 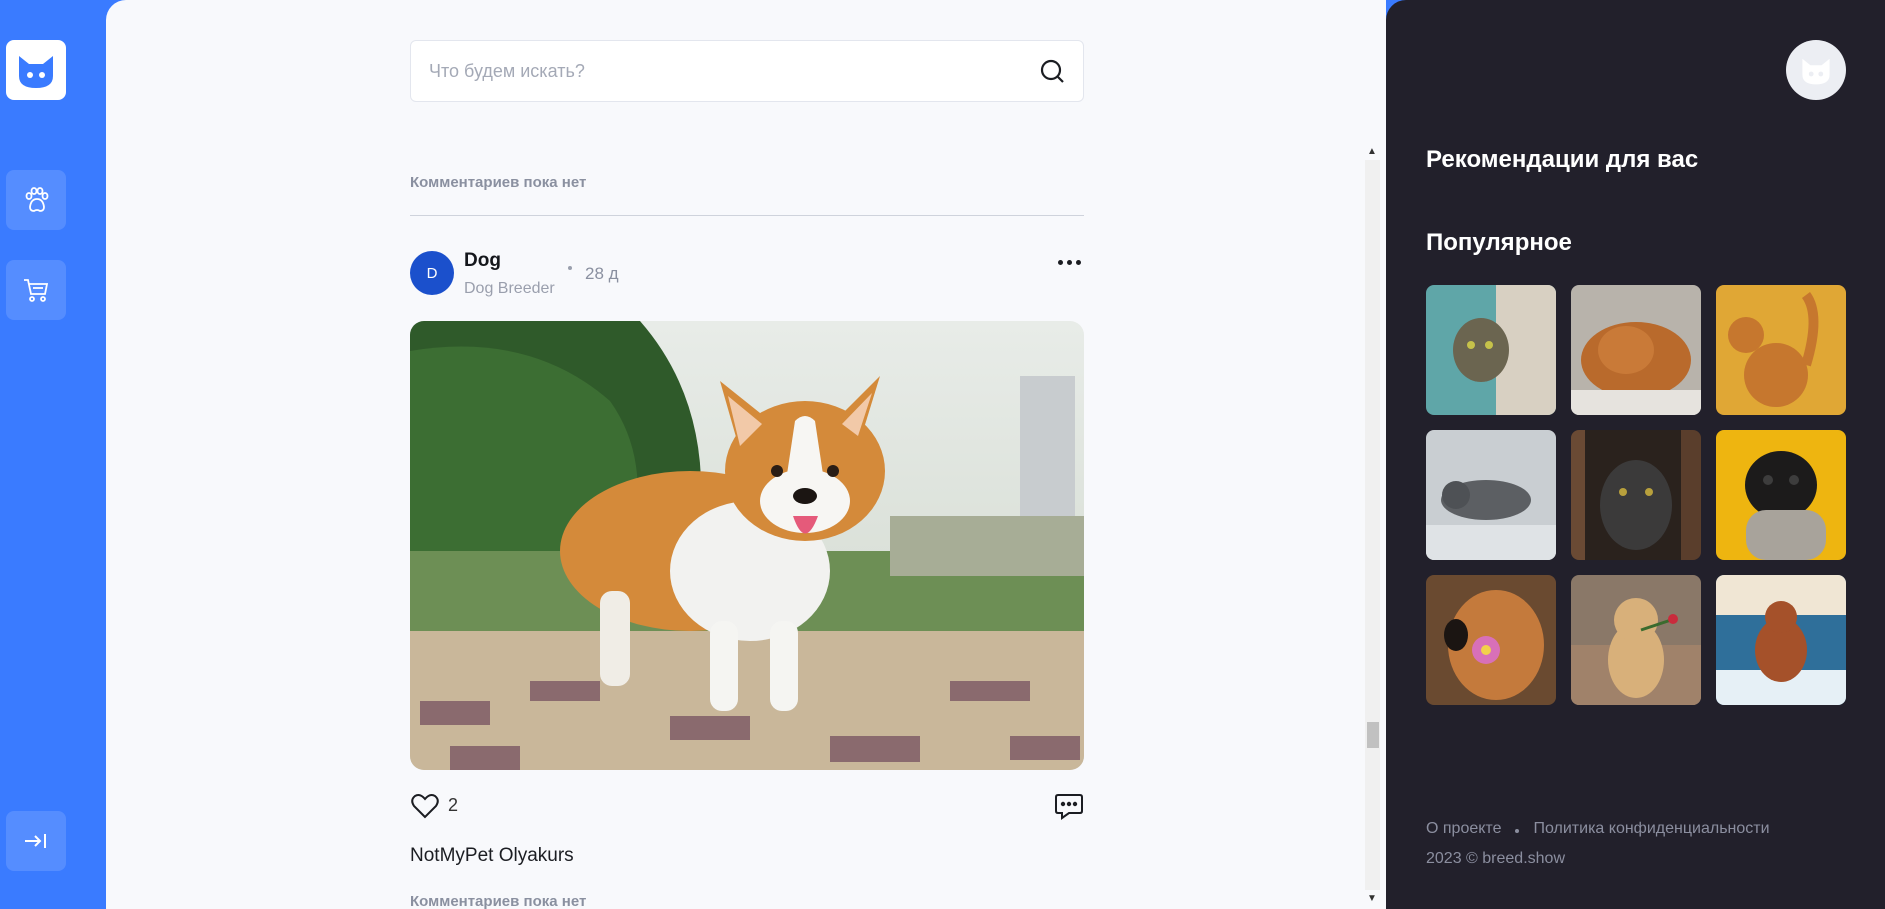 I want to click on scroll-down-icon: ▼, so click(x=1372, y=898).